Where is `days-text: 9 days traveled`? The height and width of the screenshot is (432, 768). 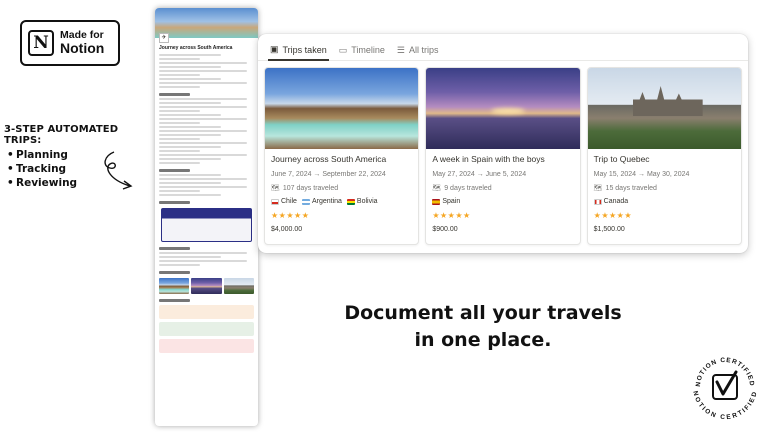
days-text: 9 days traveled is located at coordinates (468, 188).